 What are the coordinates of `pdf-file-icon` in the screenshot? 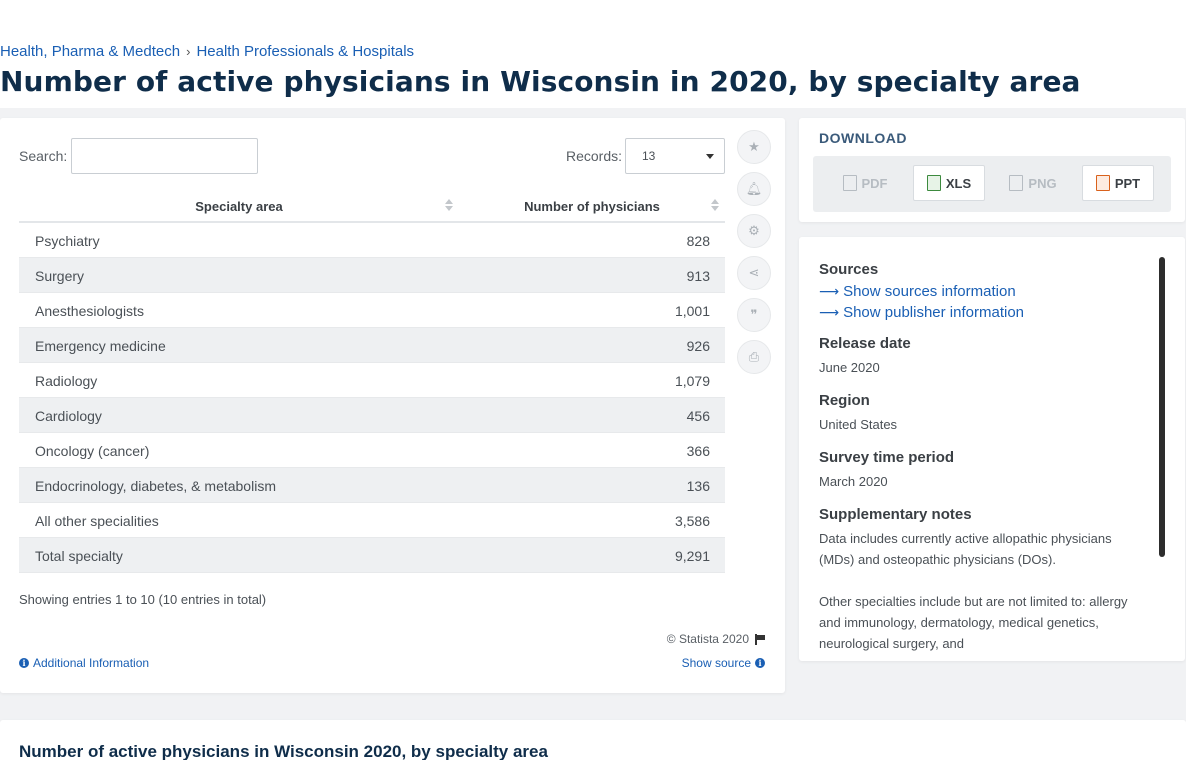 It's located at (849, 183).